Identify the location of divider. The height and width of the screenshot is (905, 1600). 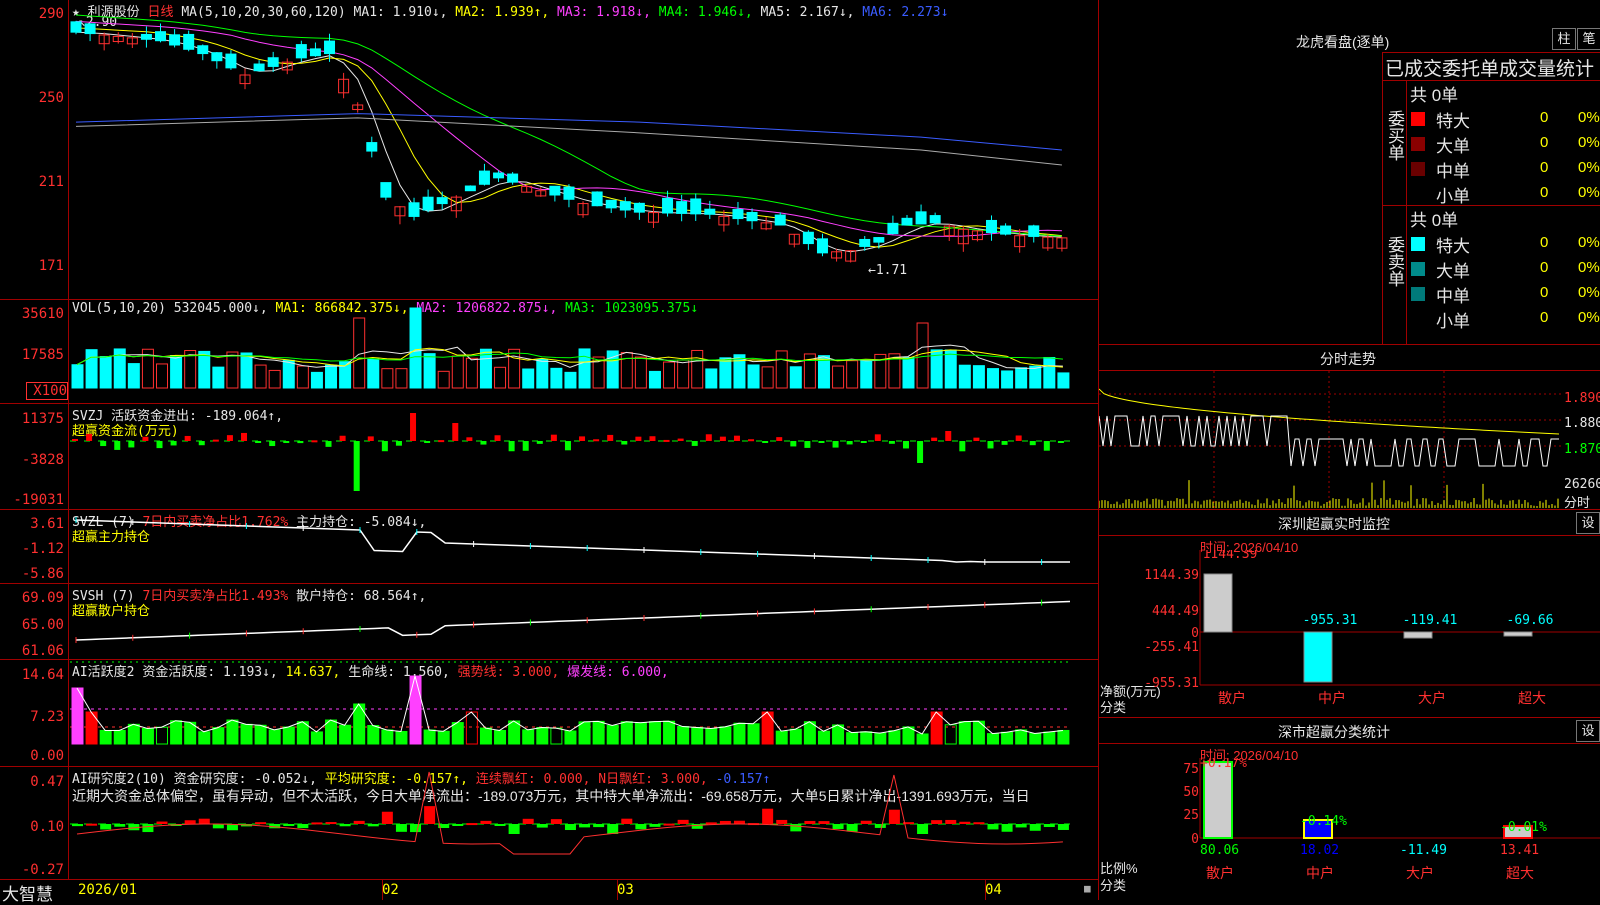
(1349, 535).